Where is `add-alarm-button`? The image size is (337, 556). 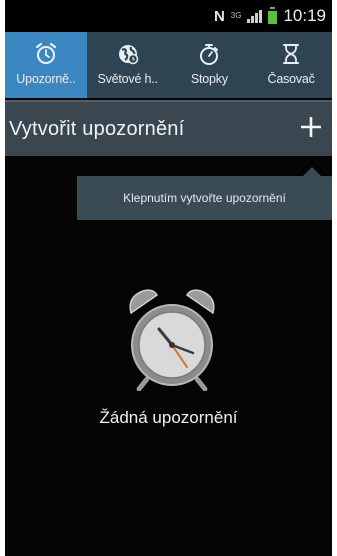 add-alarm-button is located at coordinates (311, 129).